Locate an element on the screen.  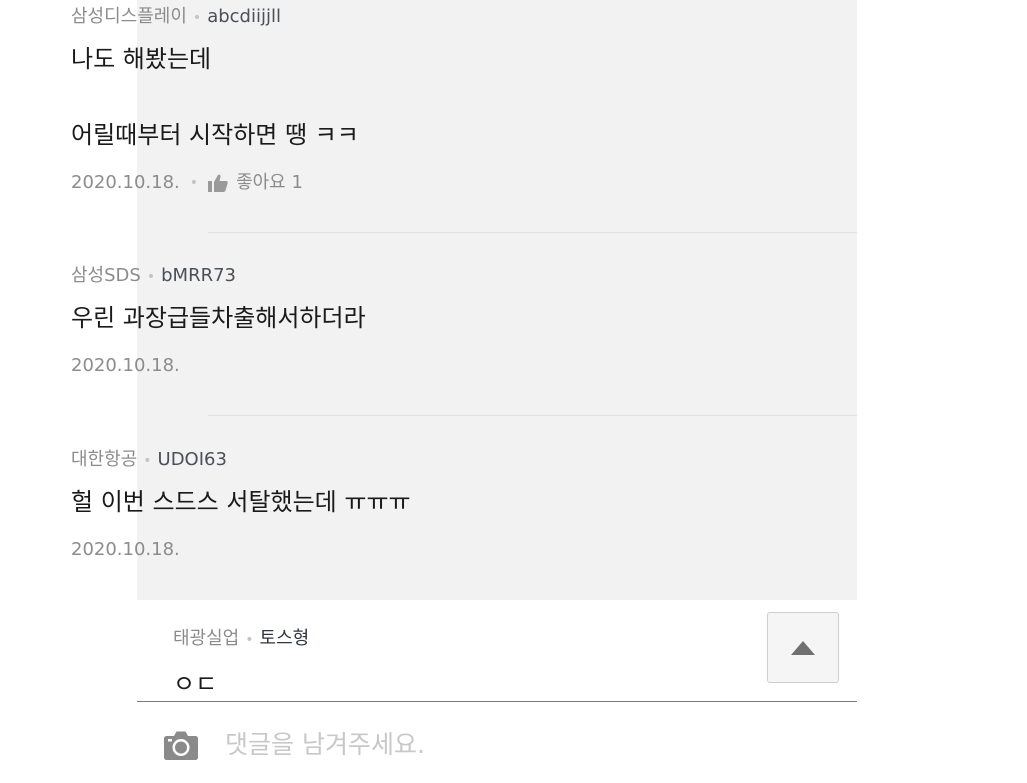
reply-footer: 2020.10.18. • 좋아요 1 is located at coordinates (395, 183).